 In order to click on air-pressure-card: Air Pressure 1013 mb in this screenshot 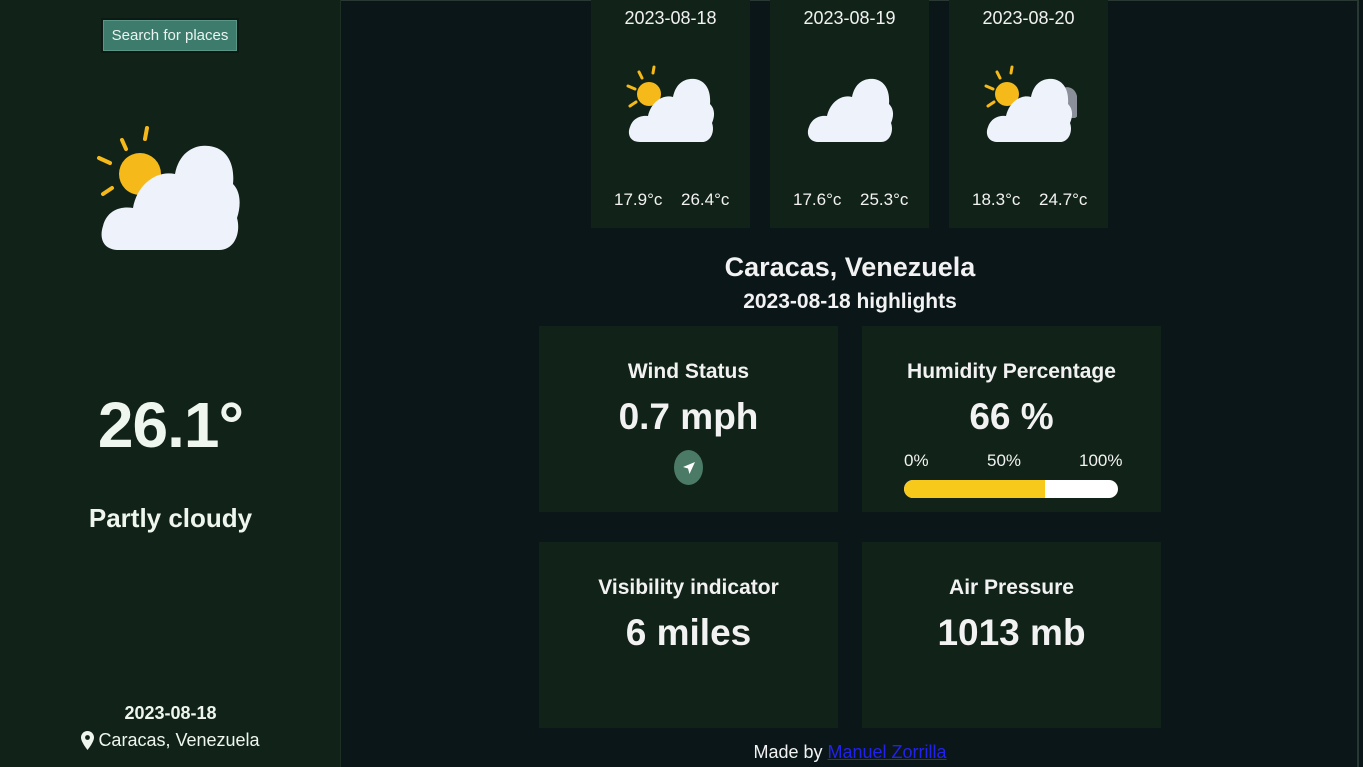, I will do `click(1011, 635)`.